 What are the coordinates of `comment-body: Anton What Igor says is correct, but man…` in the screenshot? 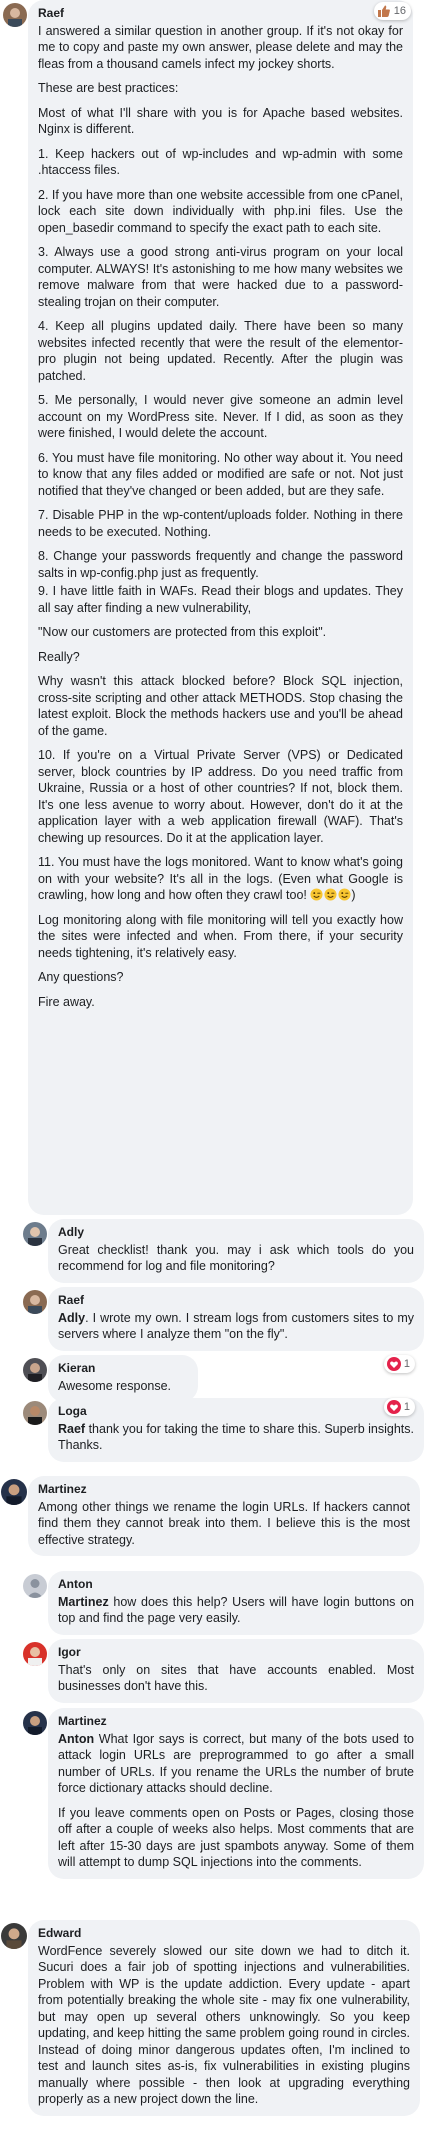 It's located at (236, 1764).